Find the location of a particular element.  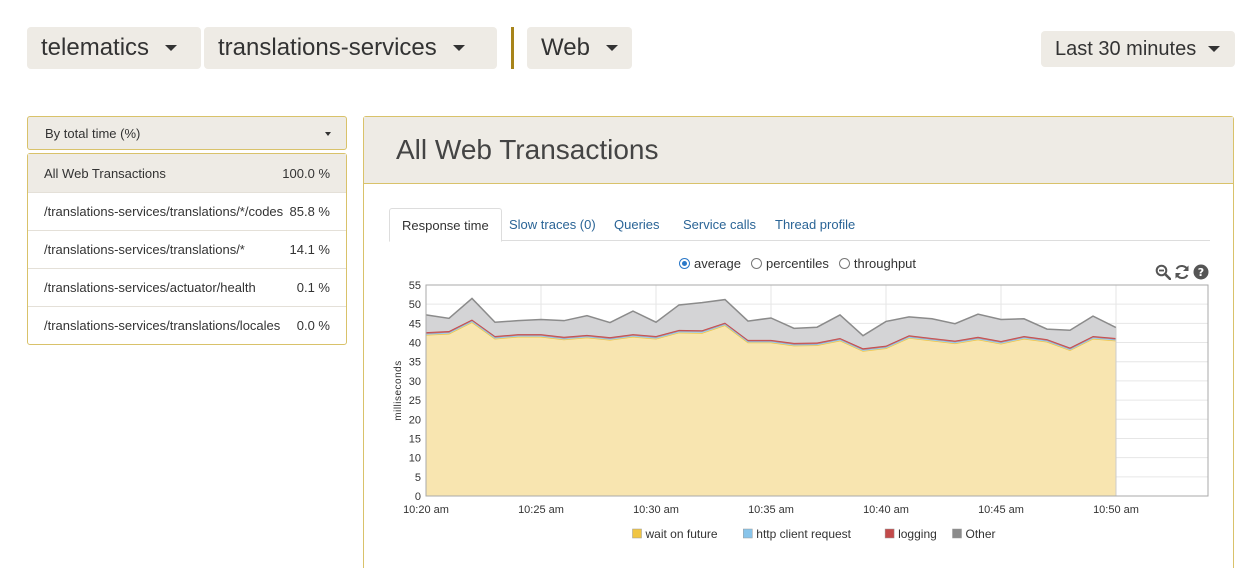

legend-label: logging is located at coordinates (917, 534).